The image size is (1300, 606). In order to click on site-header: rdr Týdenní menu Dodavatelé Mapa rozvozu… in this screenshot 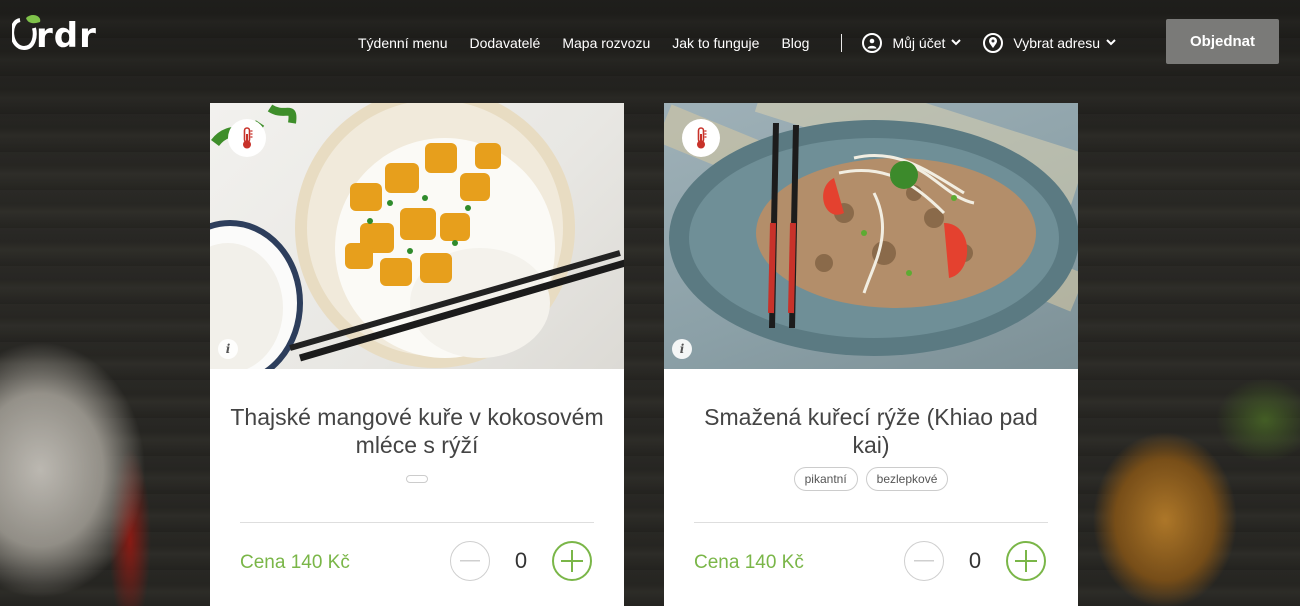, I will do `click(650, 43)`.